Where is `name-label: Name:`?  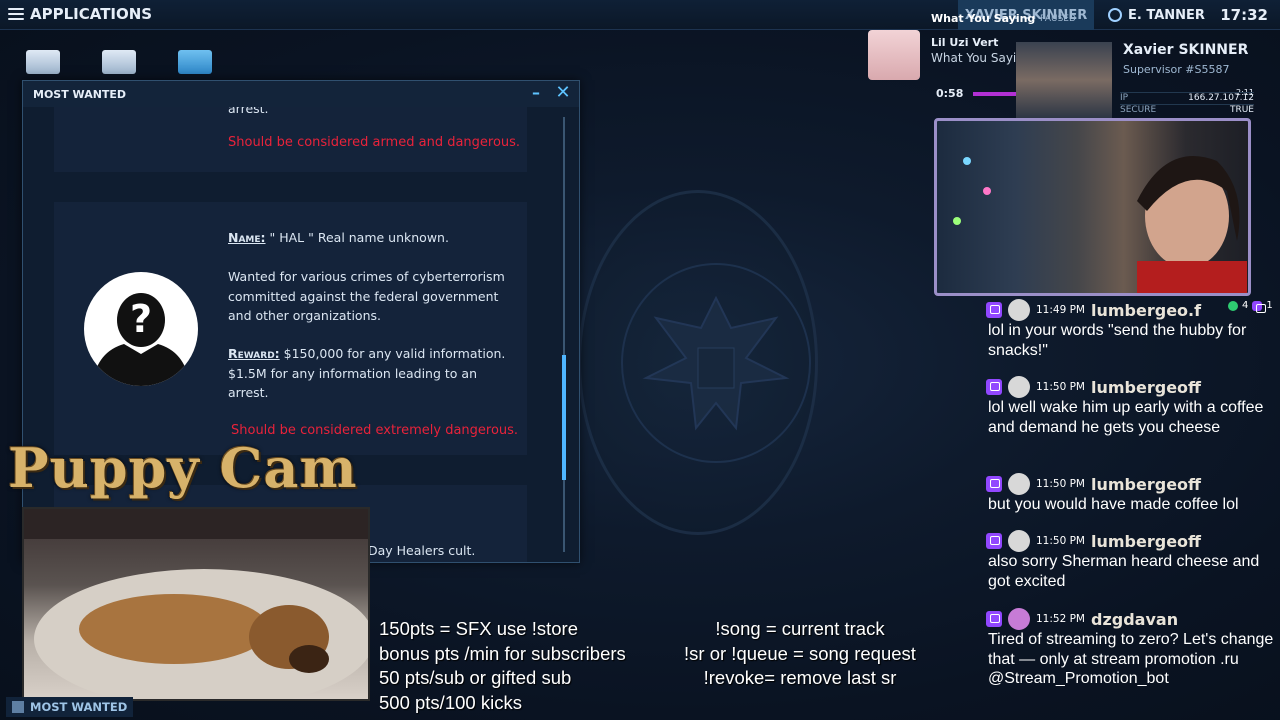
name-label: Name: is located at coordinates (247, 237).